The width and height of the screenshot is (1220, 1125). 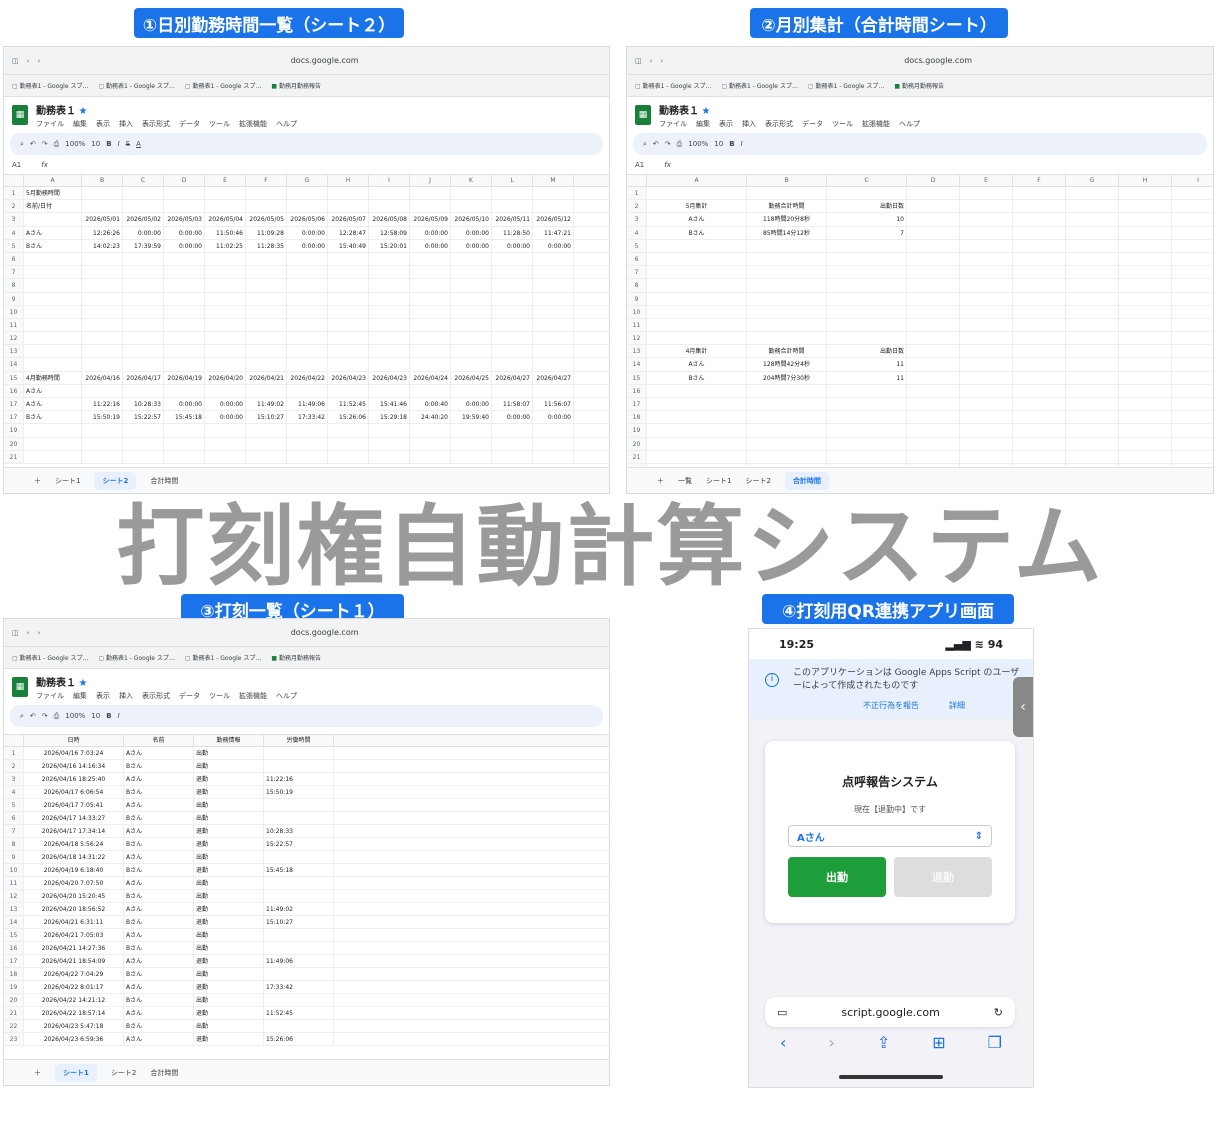 What do you see at coordinates (637, 338) in the screenshot?
I see `row-number: 12` at bounding box center [637, 338].